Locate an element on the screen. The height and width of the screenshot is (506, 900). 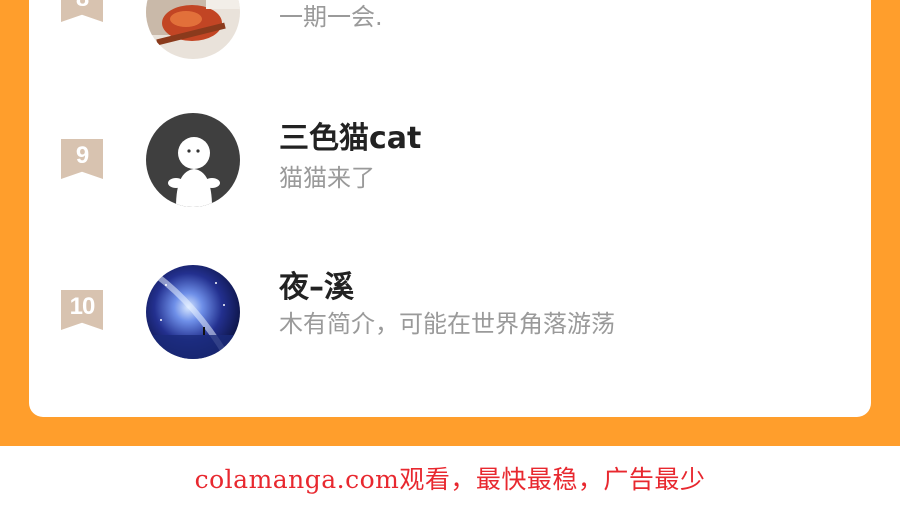
food-photo-avatar-icon is located at coordinates (193, 29).